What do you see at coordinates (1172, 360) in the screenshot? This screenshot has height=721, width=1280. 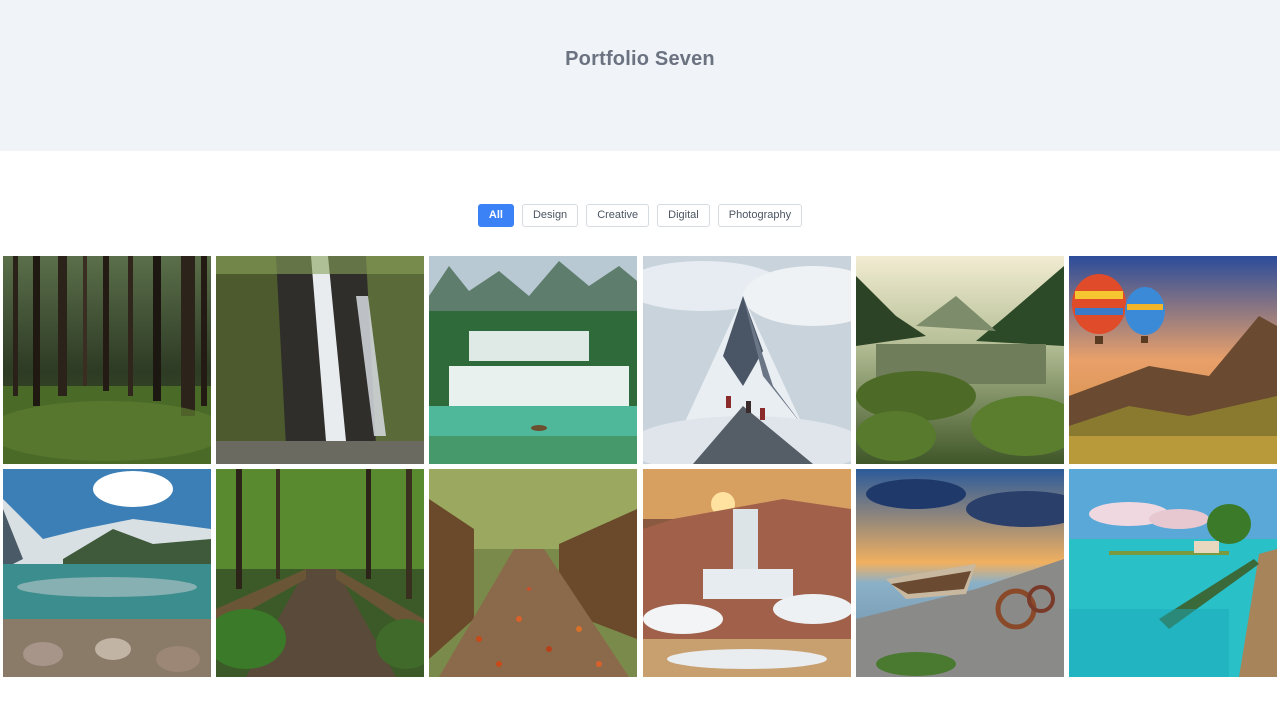 I see `hot-air-balloons-photo` at bounding box center [1172, 360].